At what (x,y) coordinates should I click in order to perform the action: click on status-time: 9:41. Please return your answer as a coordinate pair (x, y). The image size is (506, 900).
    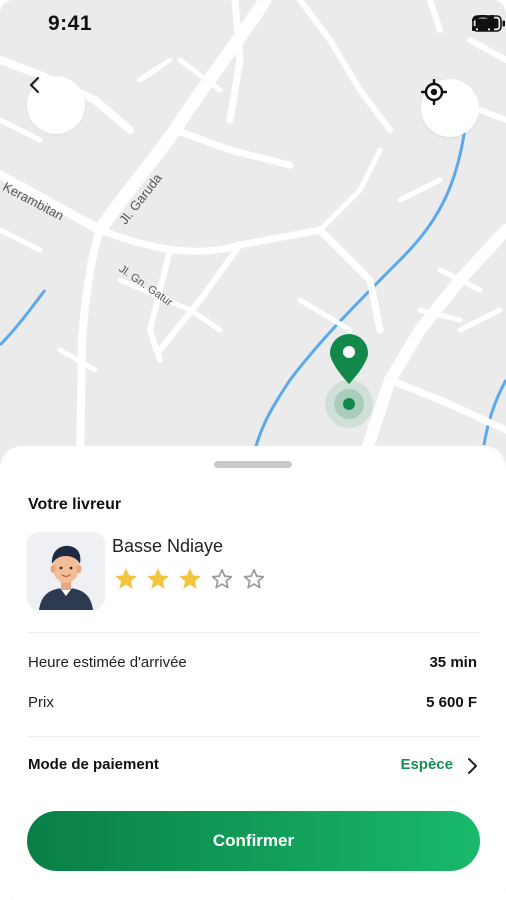
    Looking at the image, I should click on (70, 23).